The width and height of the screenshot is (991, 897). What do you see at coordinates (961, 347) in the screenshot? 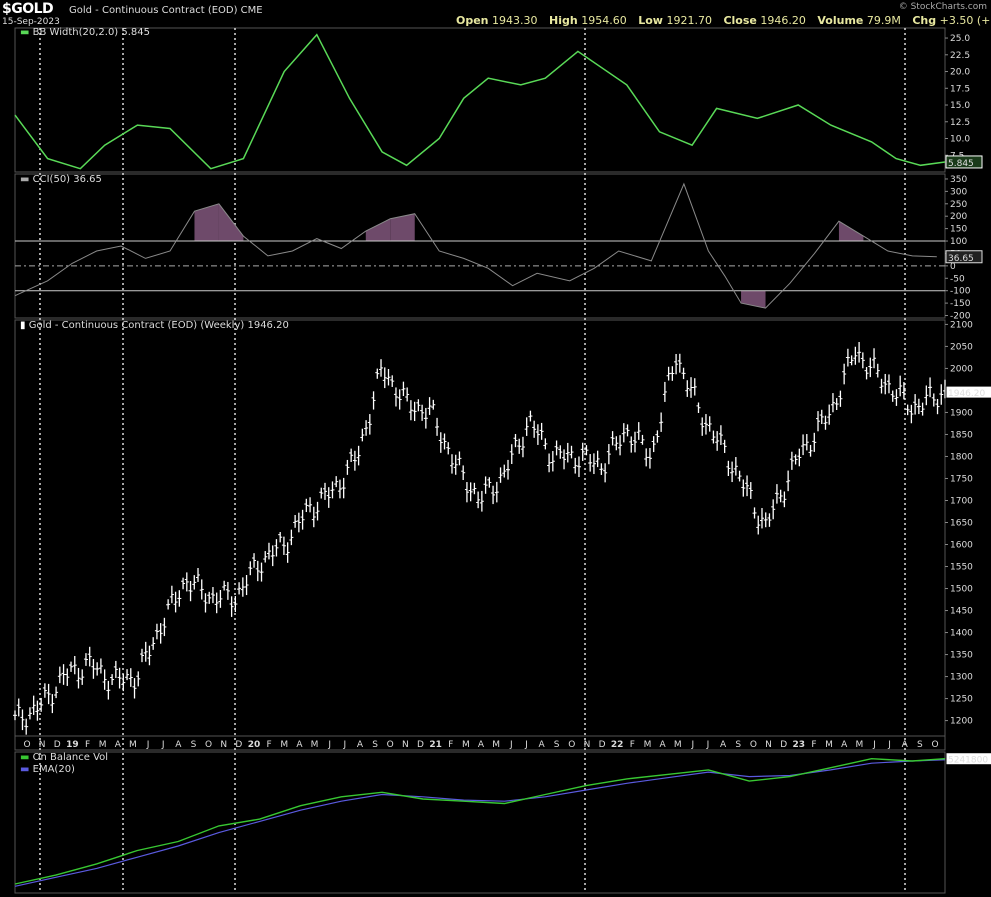
I see `price-tick-label: 2050` at bounding box center [961, 347].